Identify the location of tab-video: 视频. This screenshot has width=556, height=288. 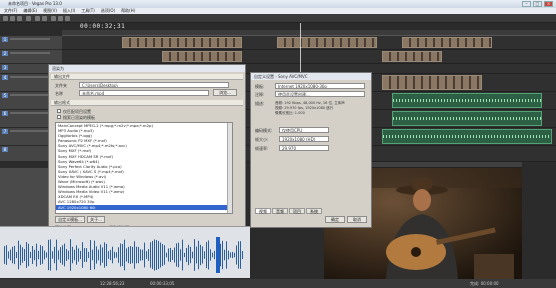
(263, 211).